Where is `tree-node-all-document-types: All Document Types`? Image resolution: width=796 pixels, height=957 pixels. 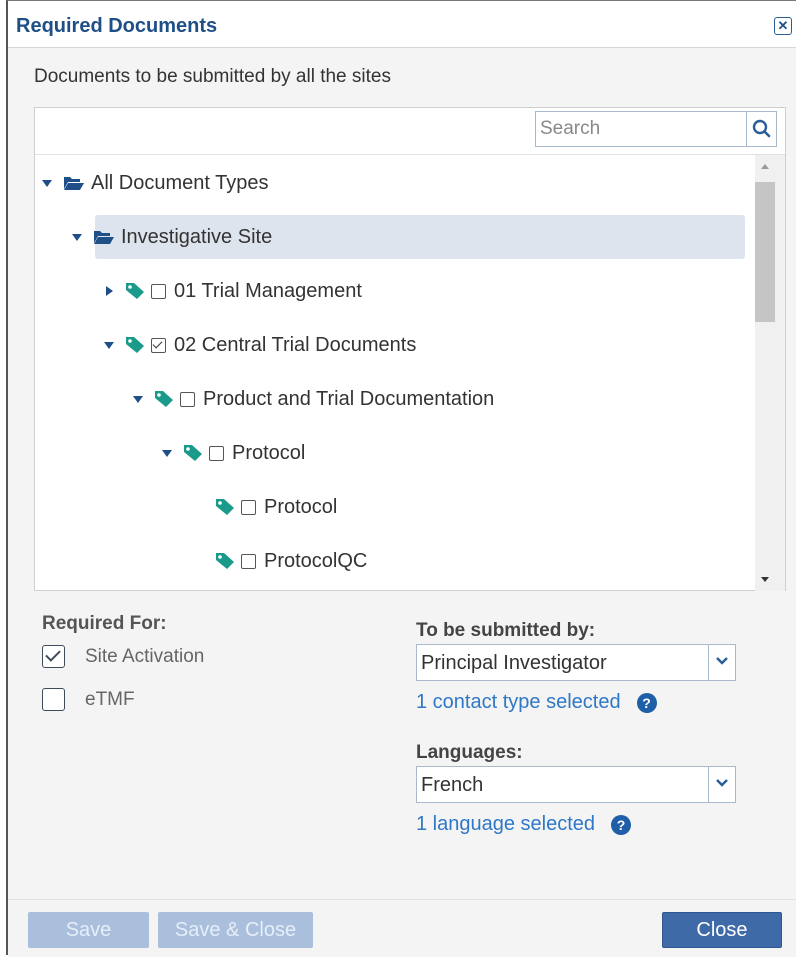 tree-node-all-document-types: All Document Types is located at coordinates (391, 183).